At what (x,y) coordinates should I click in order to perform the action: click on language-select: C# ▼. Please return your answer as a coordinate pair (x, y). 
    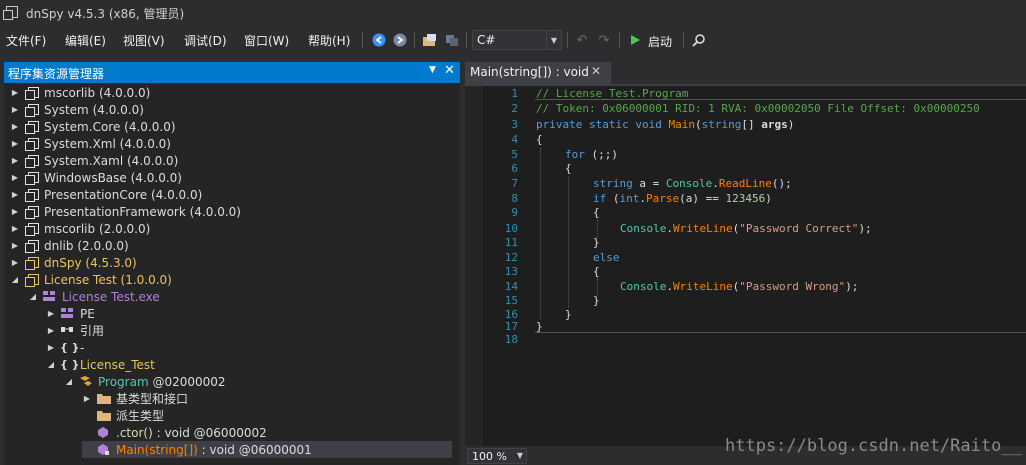
    Looking at the image, I should click on (517, 40).